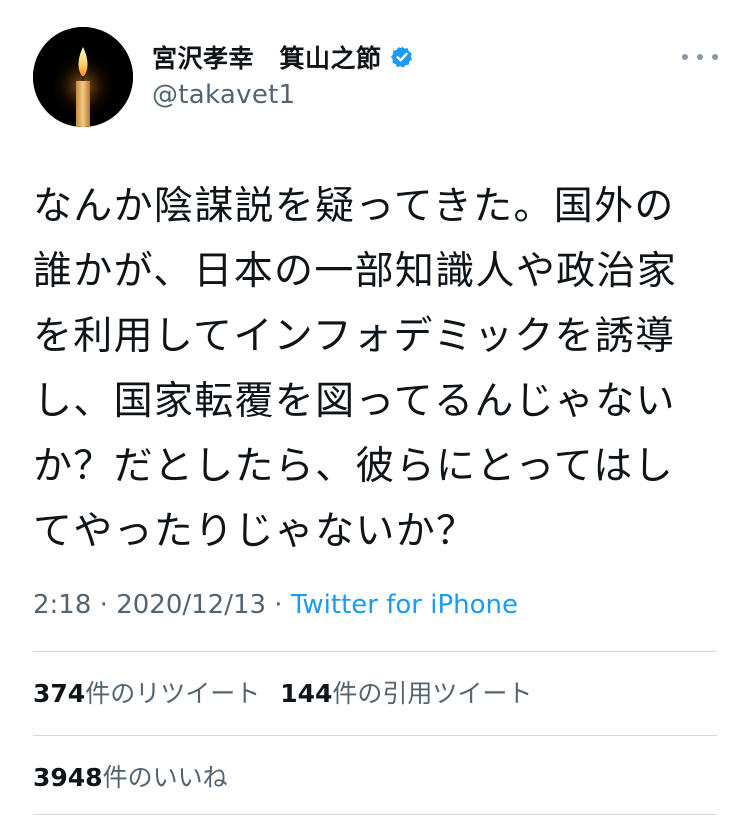  I want to click on likes-stats: 3948件のいいね, so click(130, 776).